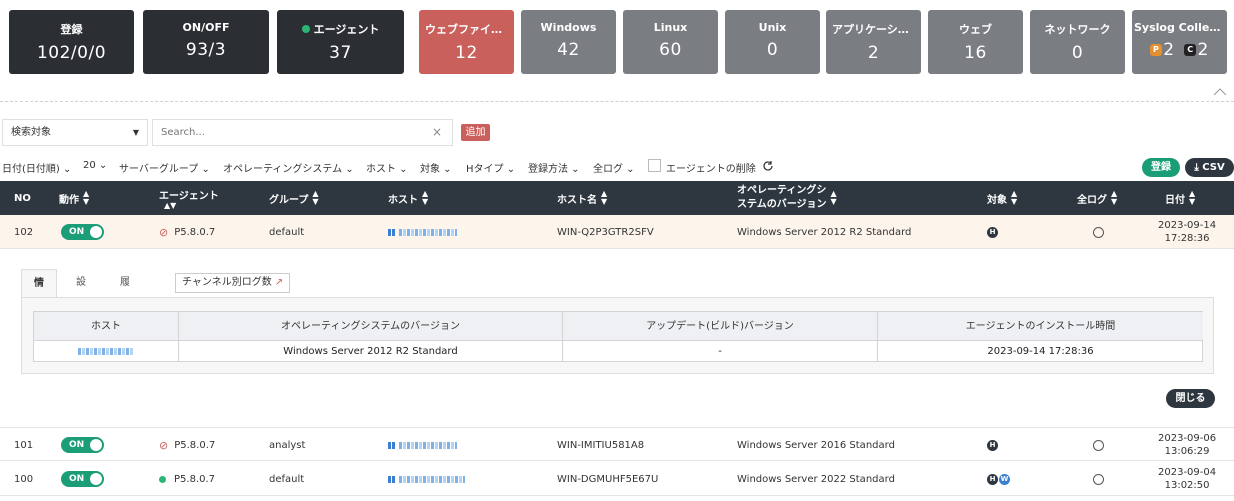  I want to click on card-label: ウェブ, so click(975, 29).